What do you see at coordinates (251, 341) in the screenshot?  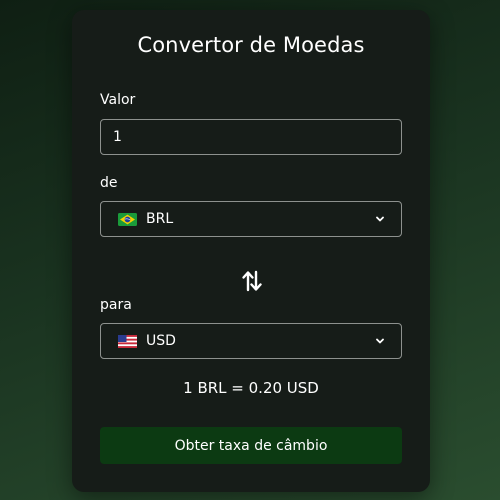 I see `to-currency-select: USD` at bounding box center [251, 341].